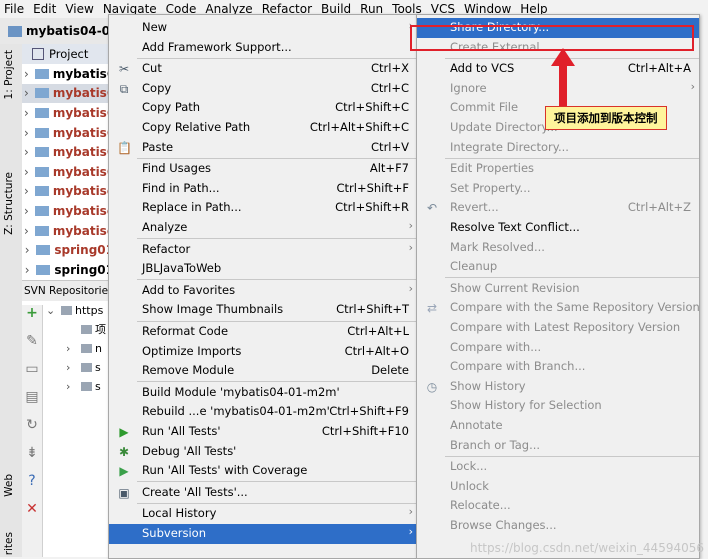  Describe the element at coordinates (558, 426) in the screenshot. I see `menu-item-annotate: Annotate` at that location.